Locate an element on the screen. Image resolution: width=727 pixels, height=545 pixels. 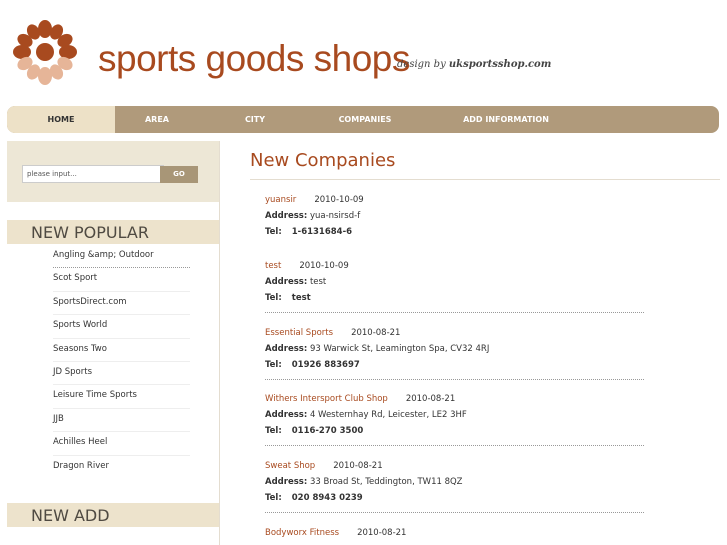
search-panel: GO is located at coordinates (113, 171).